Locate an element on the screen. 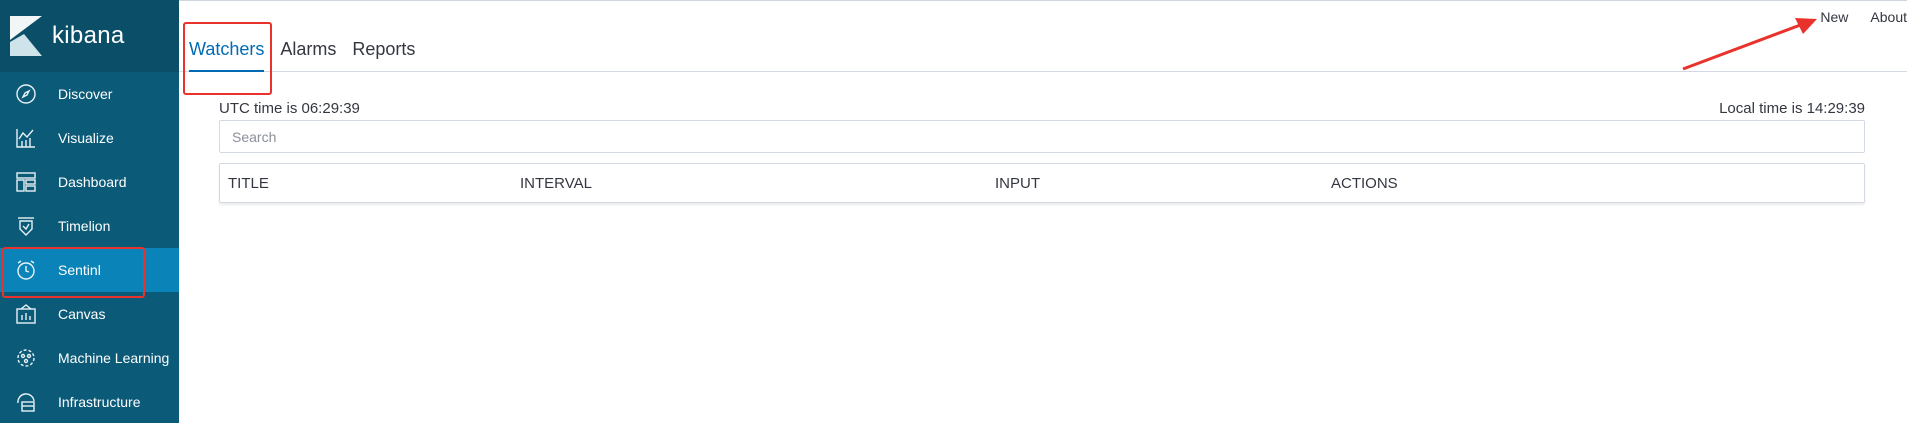  infrastructure-icon is located at coordinates (26, 402).